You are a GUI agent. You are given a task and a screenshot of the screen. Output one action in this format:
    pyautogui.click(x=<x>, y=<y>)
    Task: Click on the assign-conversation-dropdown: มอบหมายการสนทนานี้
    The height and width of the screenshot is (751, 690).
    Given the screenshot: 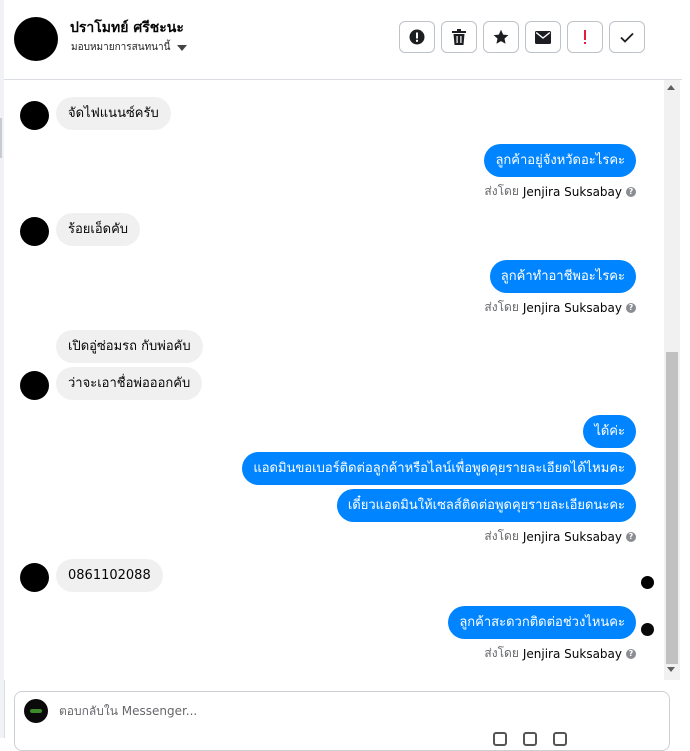 What is the action you would take?
    pyautogui.click(x=129, y=47)
    